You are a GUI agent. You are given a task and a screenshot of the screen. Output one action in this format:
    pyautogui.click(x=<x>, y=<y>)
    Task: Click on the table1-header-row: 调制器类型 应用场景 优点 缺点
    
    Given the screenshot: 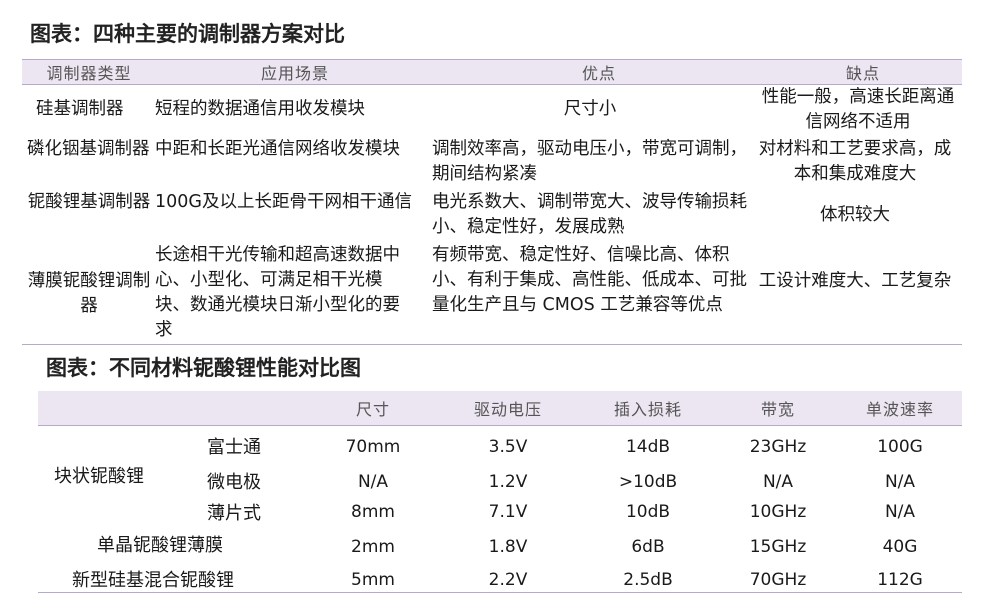 What is the action you would take?
    pyautogui.click(x=492, y=72)
    